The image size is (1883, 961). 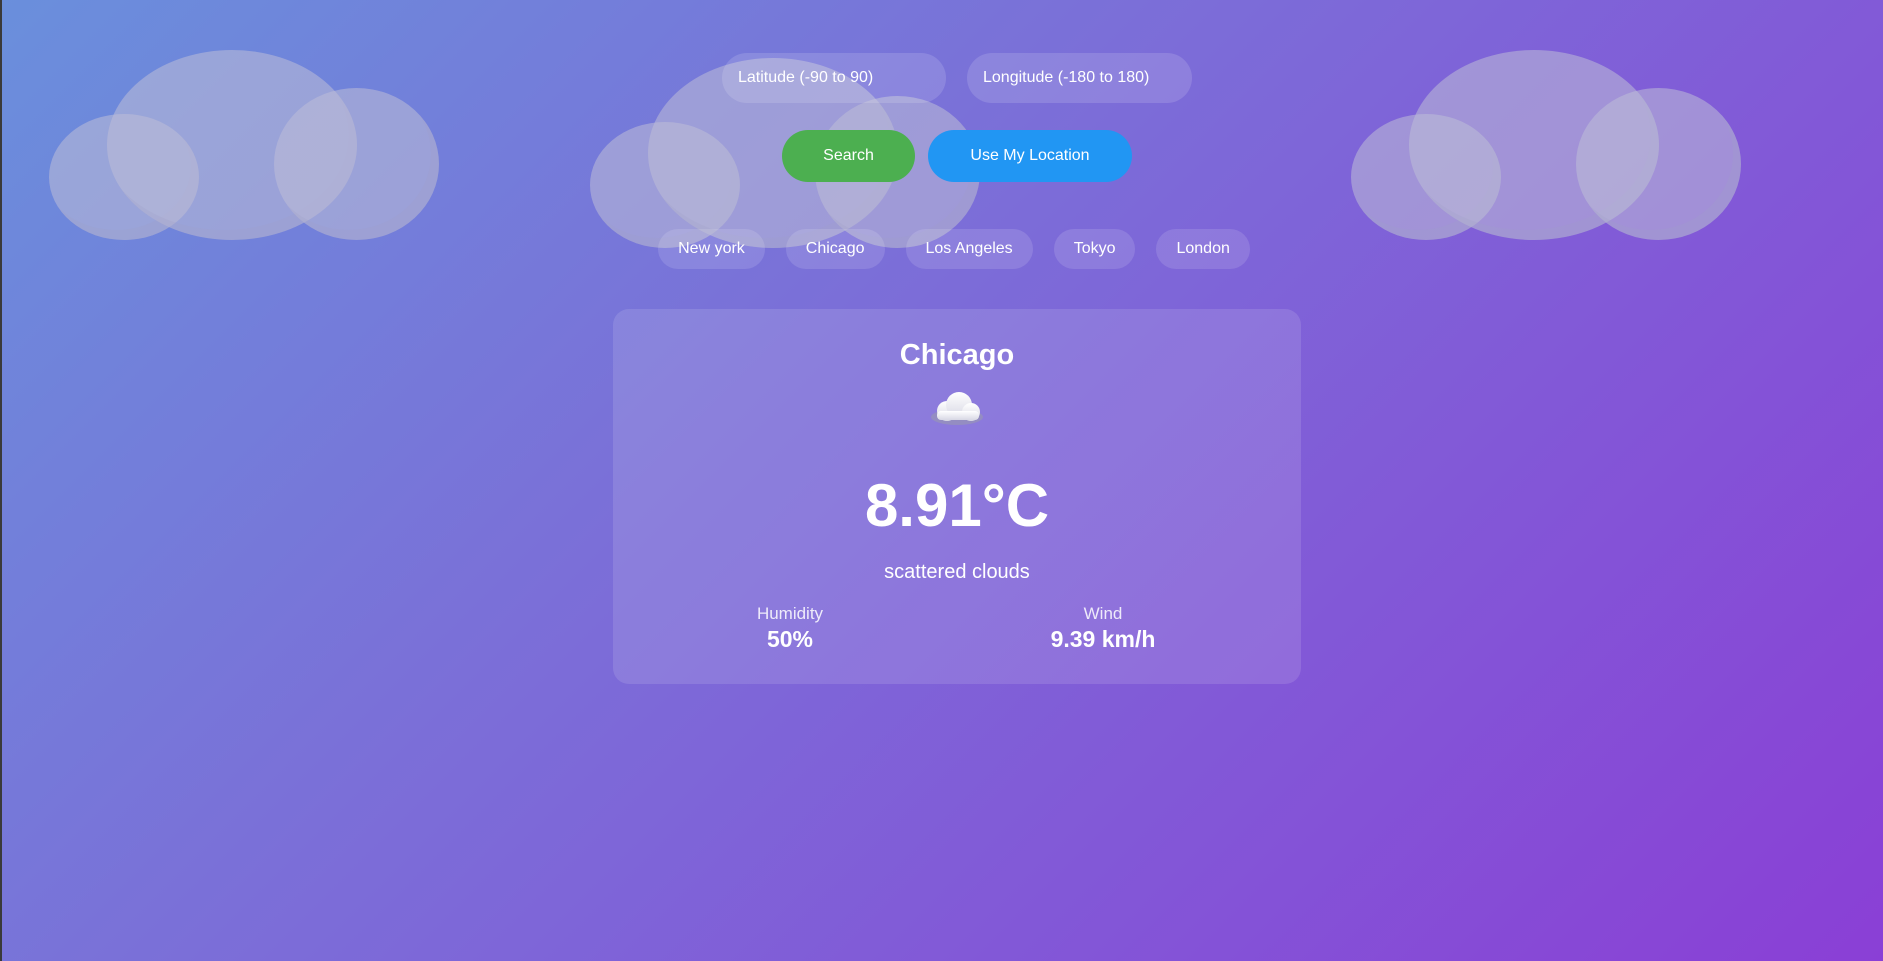 I want to click on wind-stat: Wind 9.39 km/h, so click(x=1103, y=628).